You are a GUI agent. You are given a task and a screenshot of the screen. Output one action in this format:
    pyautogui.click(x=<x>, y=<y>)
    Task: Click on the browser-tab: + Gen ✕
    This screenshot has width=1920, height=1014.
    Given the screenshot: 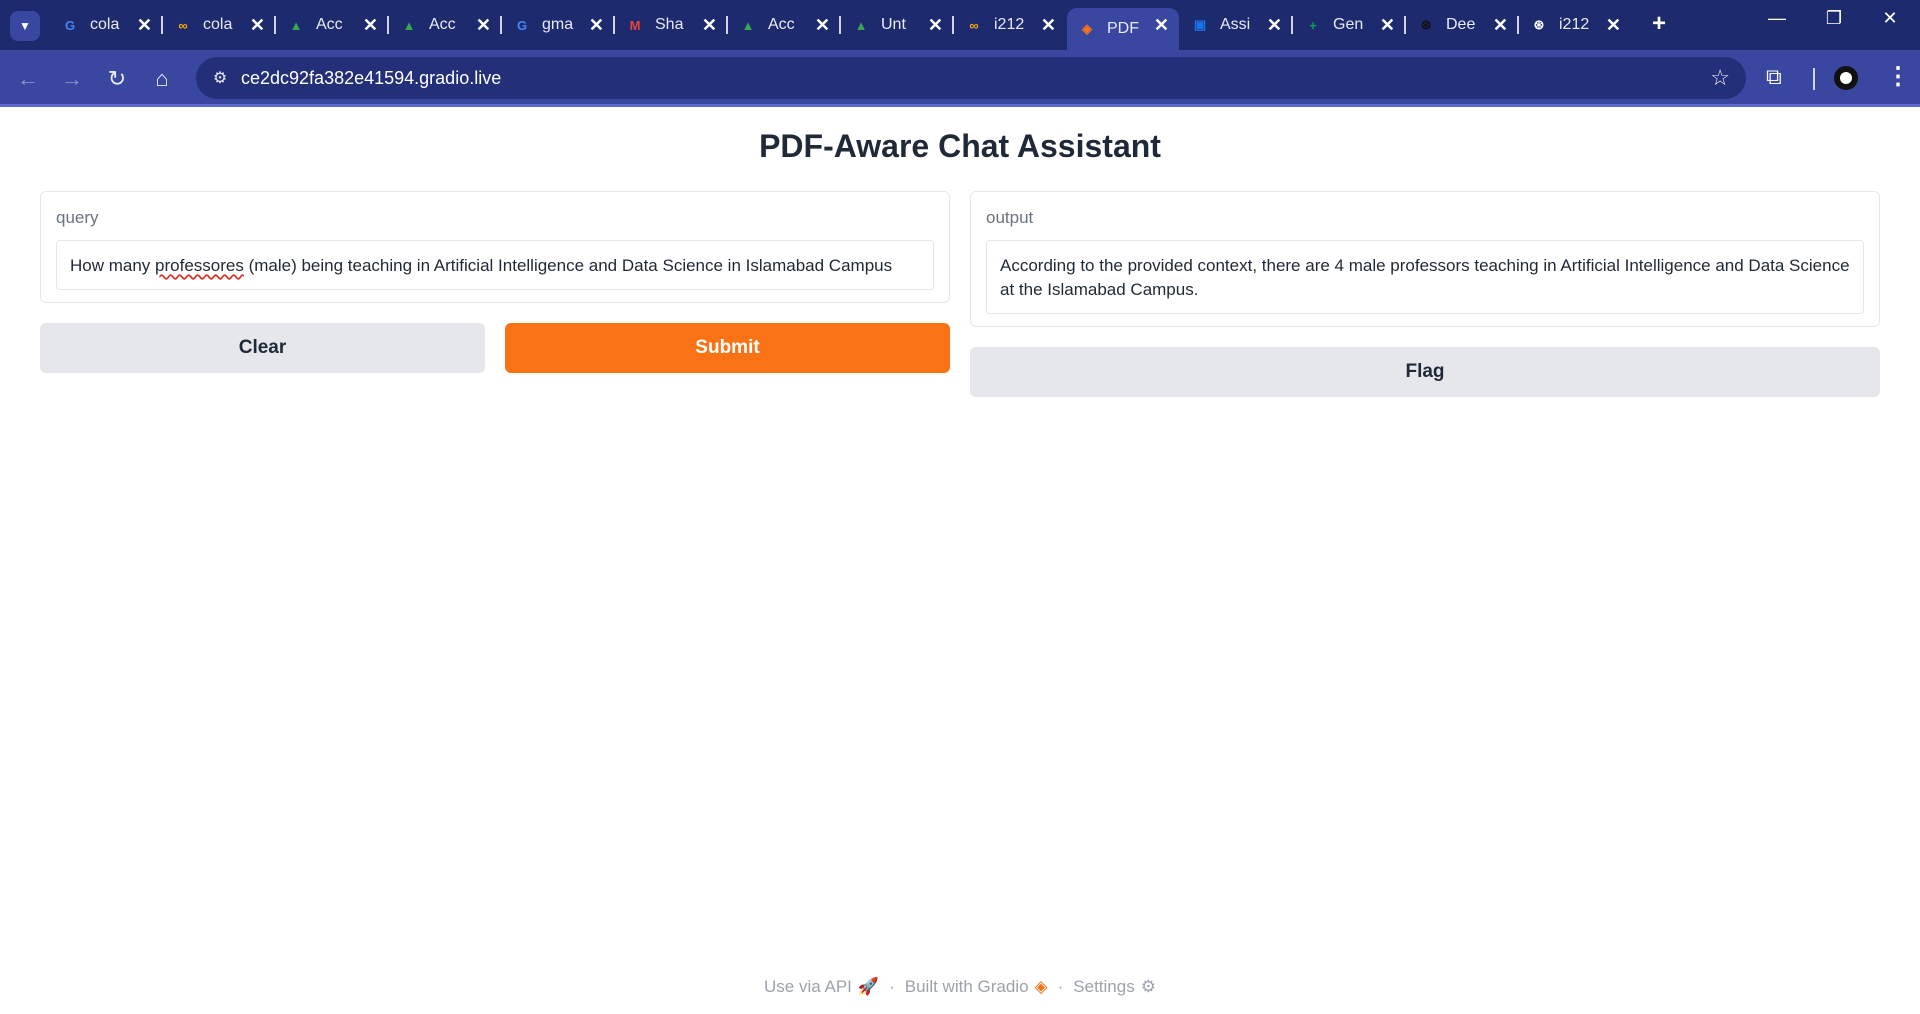 What is the action you would take?
    pyautogui.click(x=1349, y=25)
    